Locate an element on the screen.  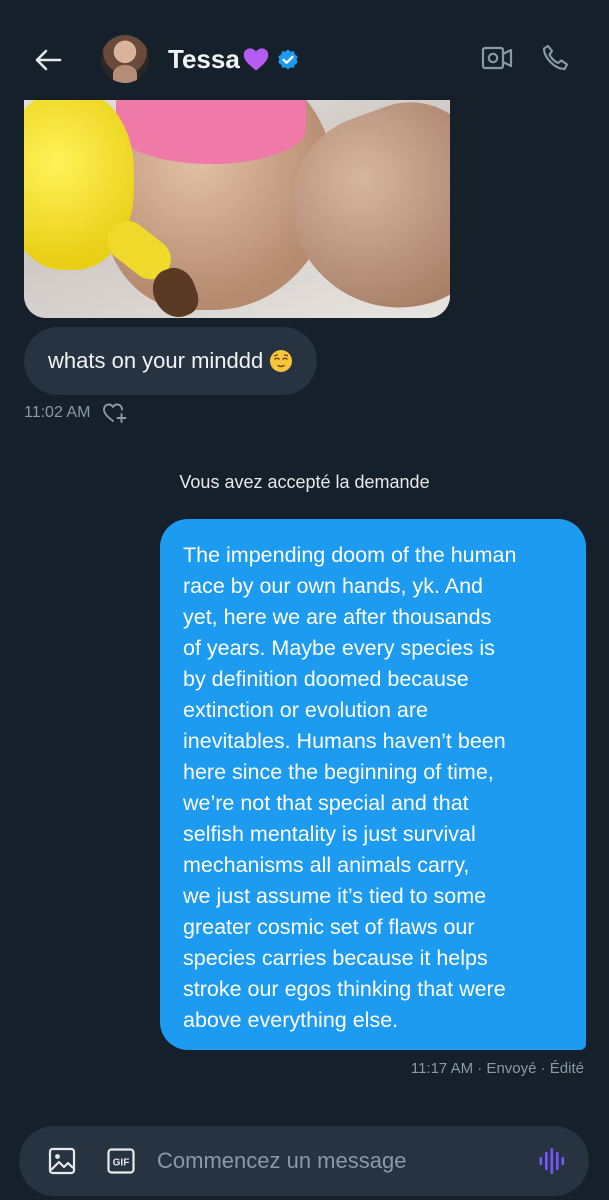
gif-label: GIF is located at coordinates (121, 1163).